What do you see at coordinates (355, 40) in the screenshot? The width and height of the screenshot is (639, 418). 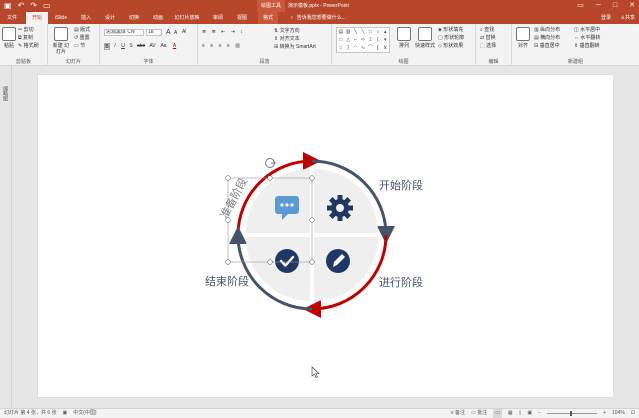 I see `corner-shape-icon: ⌐` at bounding box center [355, 40].